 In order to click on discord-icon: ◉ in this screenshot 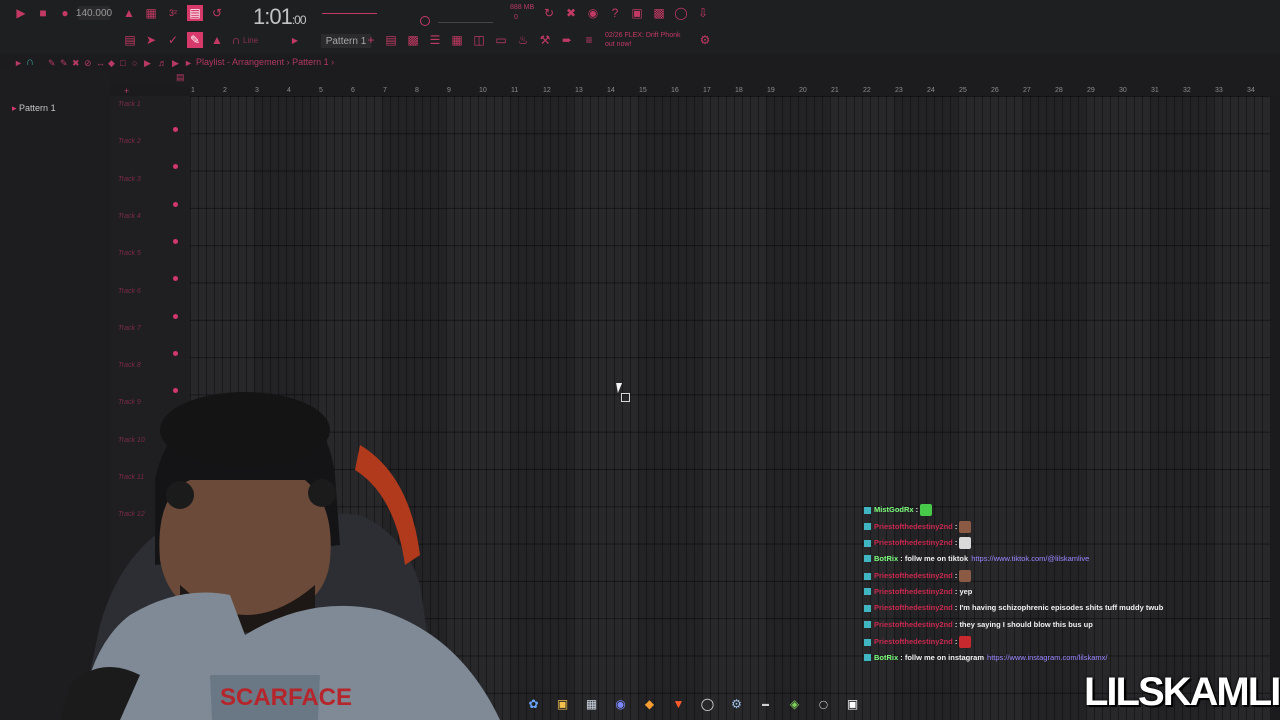, I will do `click(620, 704)`.